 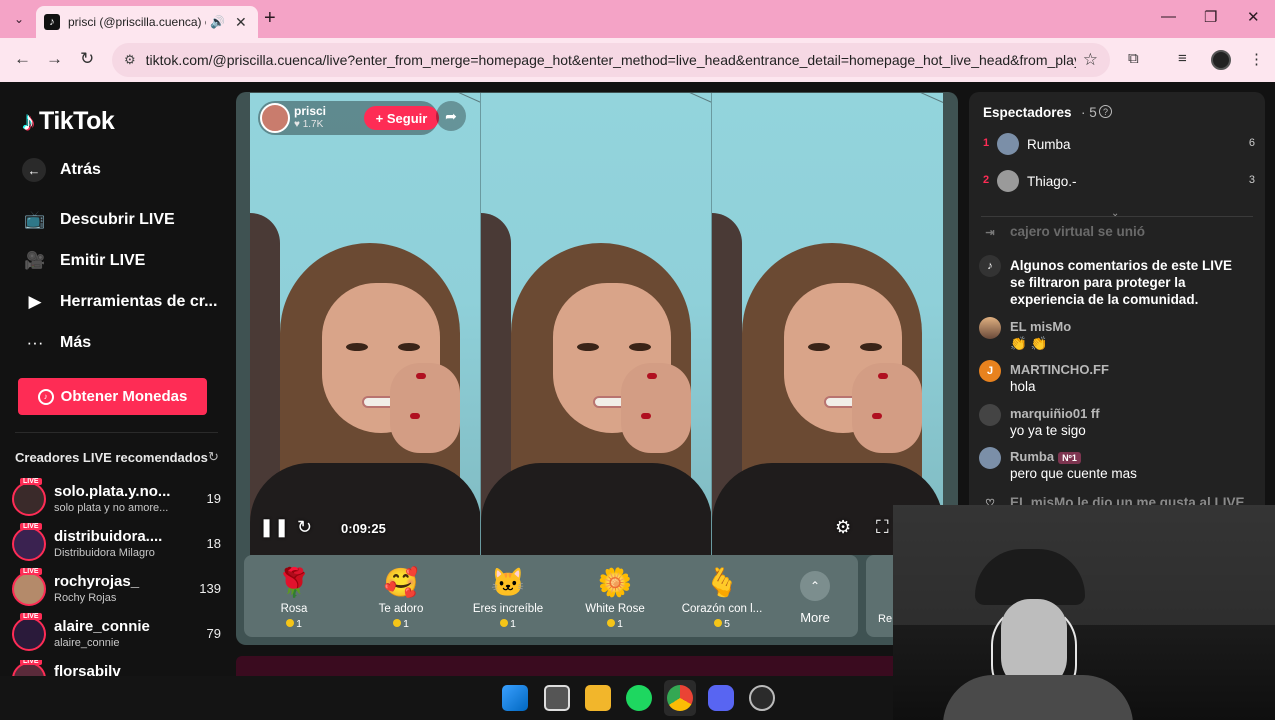 What do you see at coordinates (1182, 58) in the screenshot?
I see `media-control-icon: ≡` at bounding box center [1182, 58].